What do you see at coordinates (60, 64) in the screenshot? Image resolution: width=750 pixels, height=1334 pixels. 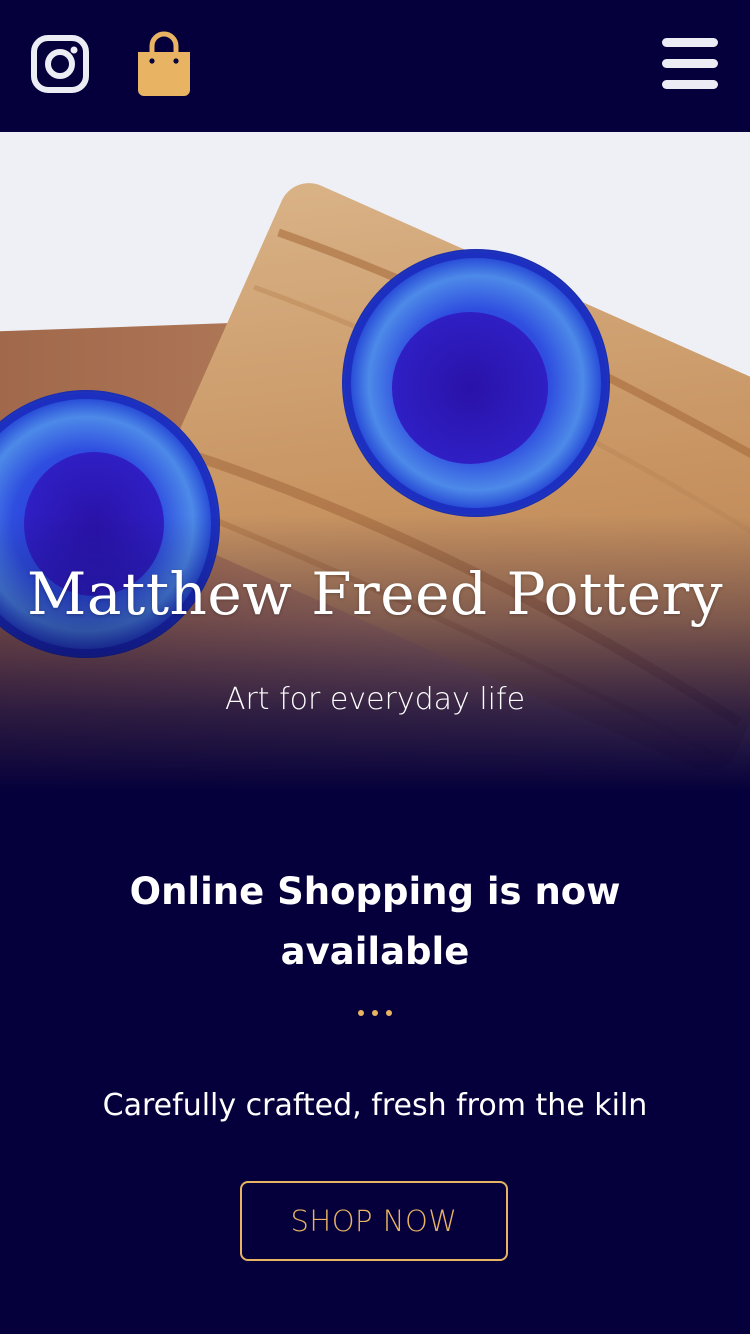 I see `instagram-icon` at bounding box center [60, 64].